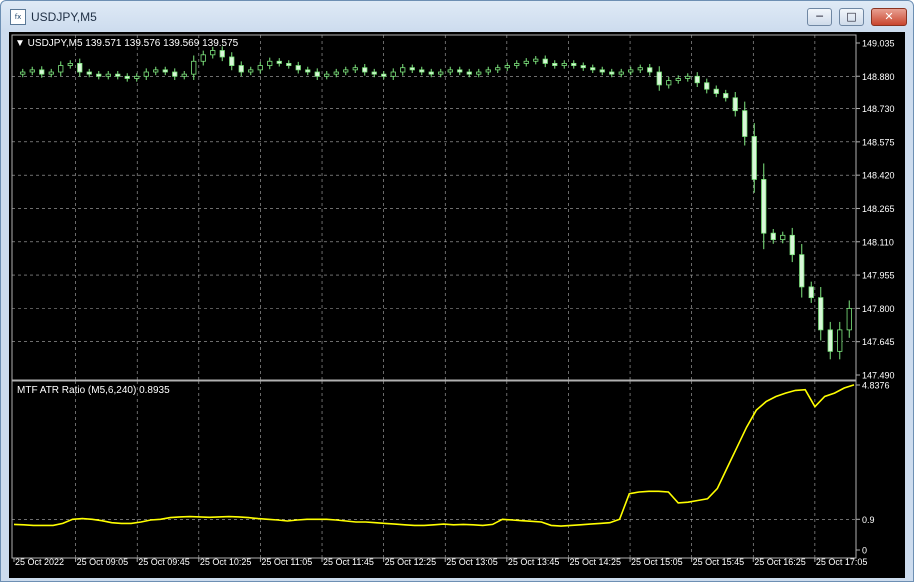 This screenshot has height=582, width=914. I want to click on price-tick-label: 147.645, so click(878, 342).